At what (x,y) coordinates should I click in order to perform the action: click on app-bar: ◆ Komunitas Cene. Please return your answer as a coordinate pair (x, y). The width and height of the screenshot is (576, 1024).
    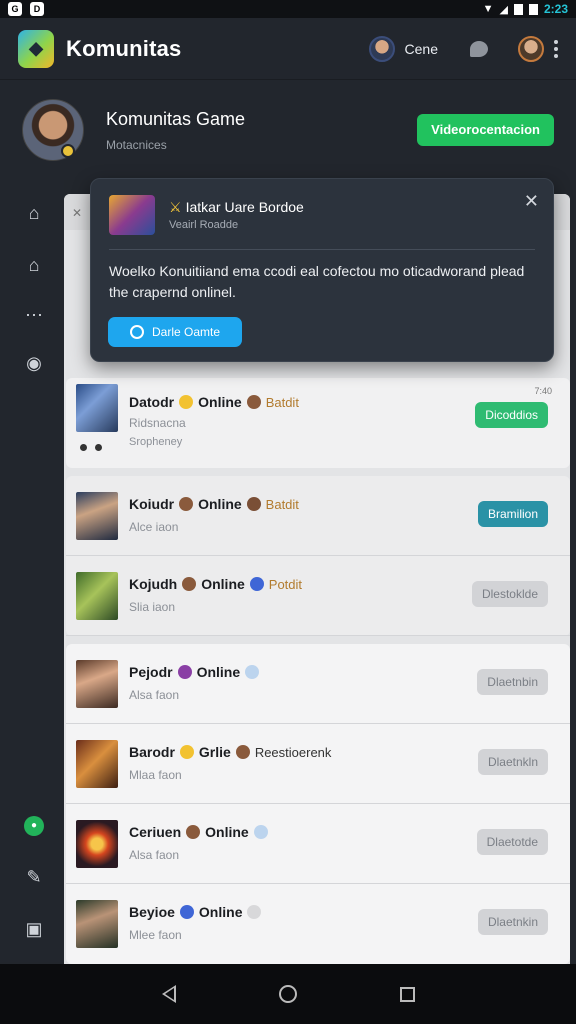
    Looking at the image, I should click on (288, 49).